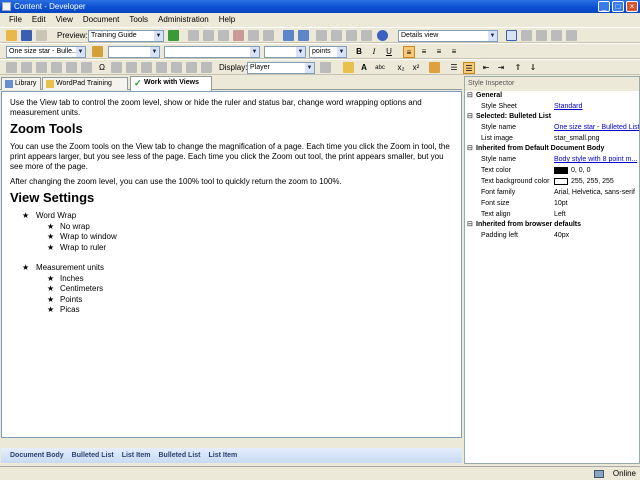 The image size is (640, 480). Describe the element at coordinates (469, 68) in the screenshot. I see `numbered-list-icon: ☰` at that location.